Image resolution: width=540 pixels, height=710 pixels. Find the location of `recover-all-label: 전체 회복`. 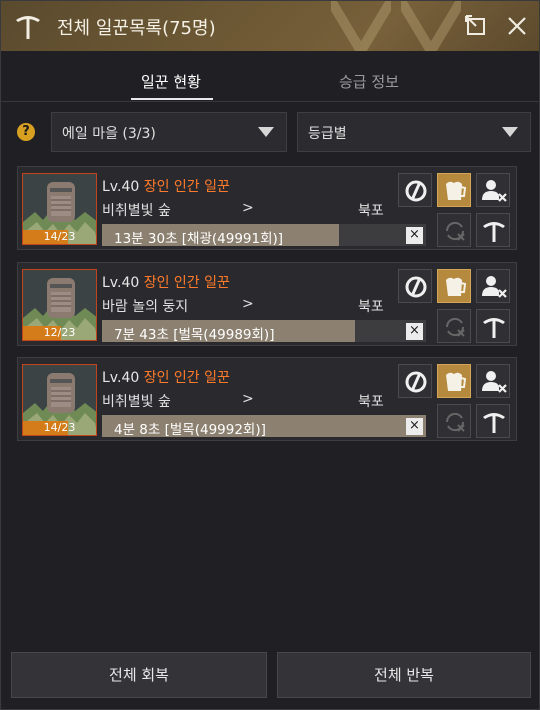

recover-all-label: 전체 회복 is located at coordinates (139, 675).